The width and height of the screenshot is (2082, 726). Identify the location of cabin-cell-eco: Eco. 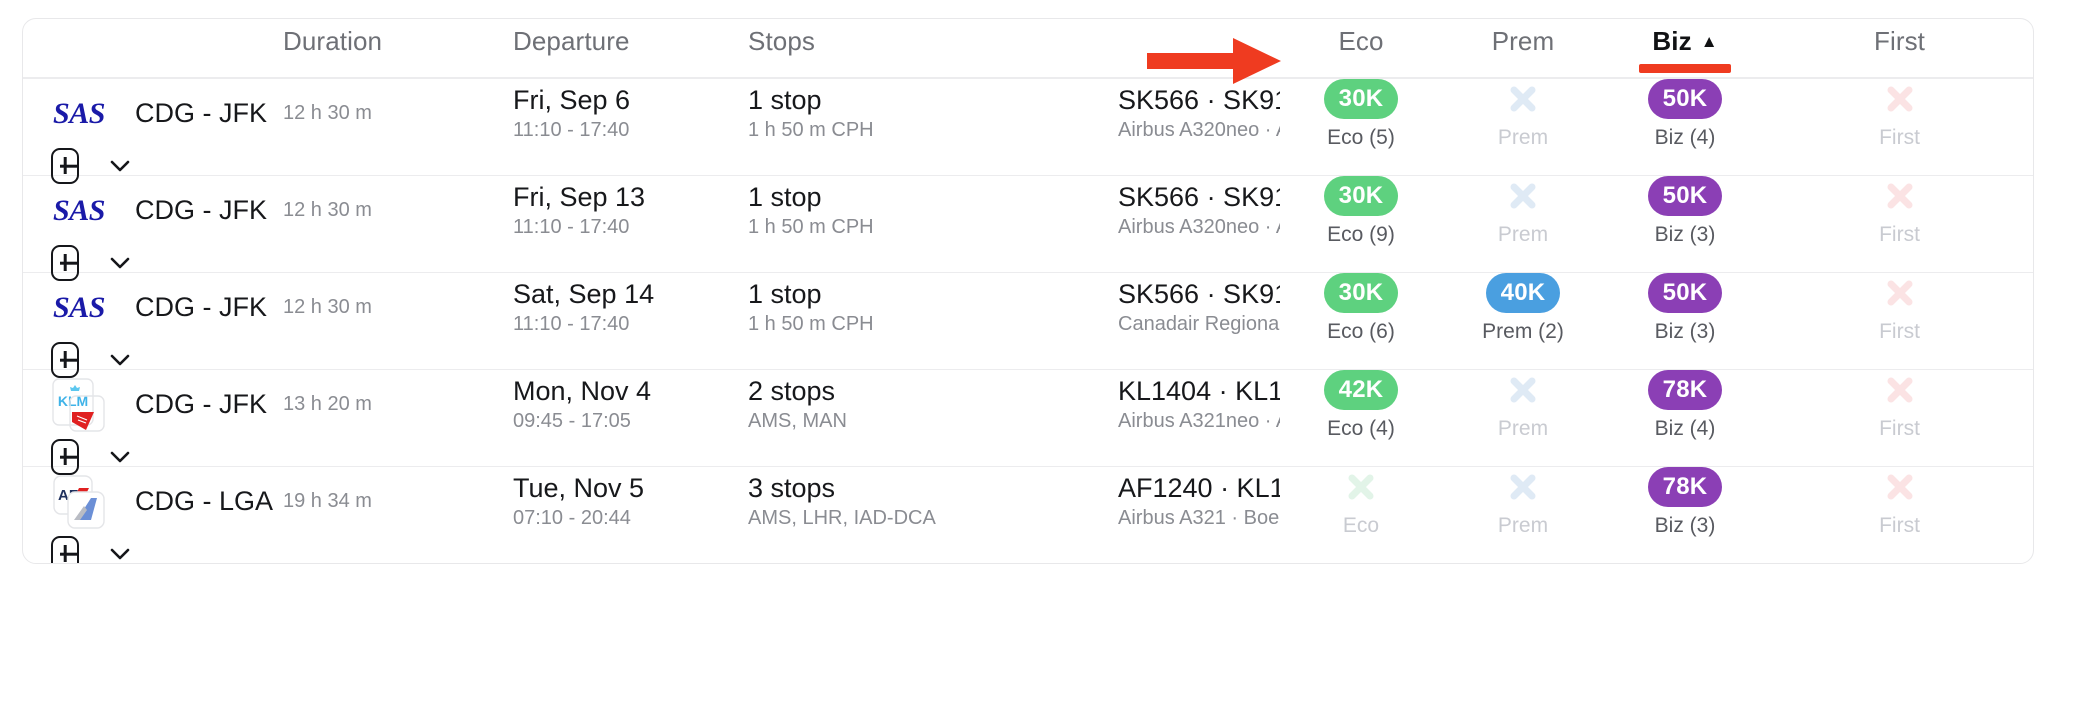
(1361, 501).